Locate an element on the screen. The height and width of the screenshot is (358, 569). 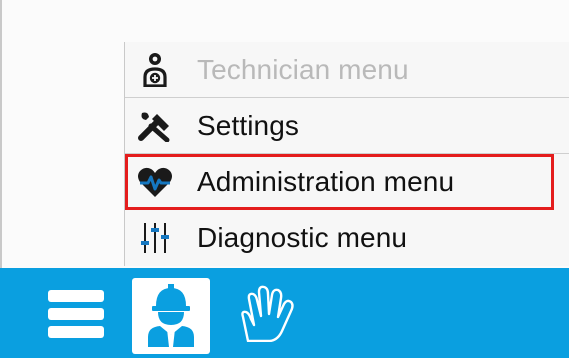
menu-item-label: Administration menu is located at coordinates (326, 181).